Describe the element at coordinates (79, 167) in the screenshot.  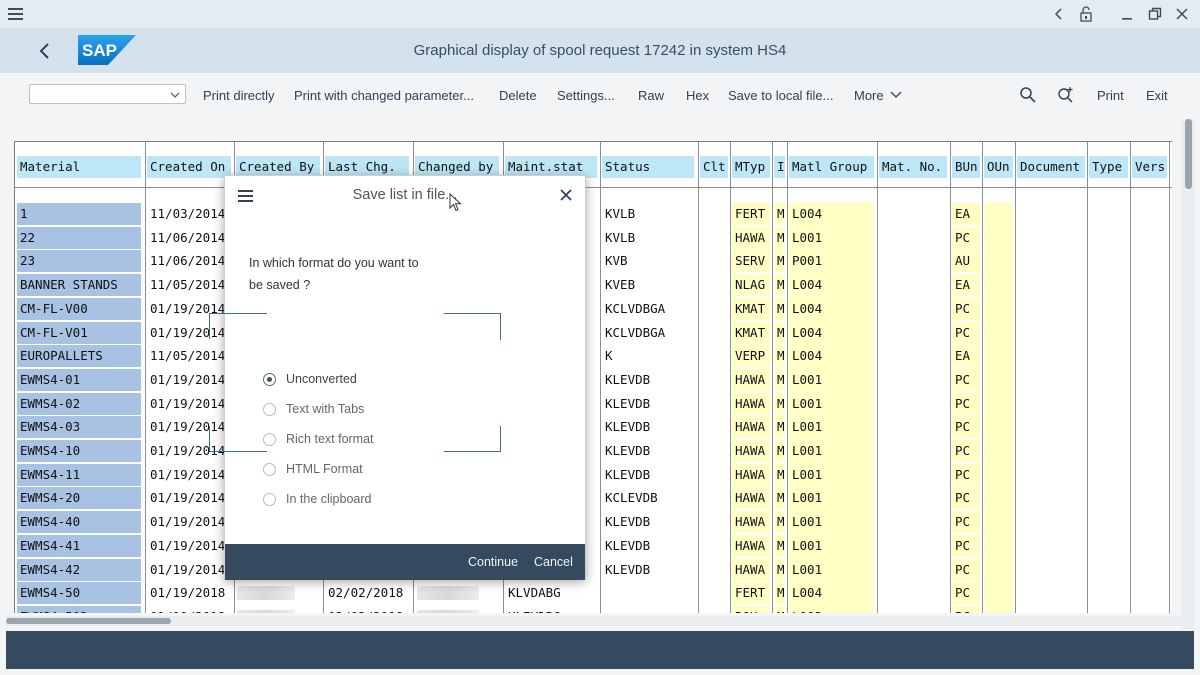
I see `col-header-material: Material` at that location.